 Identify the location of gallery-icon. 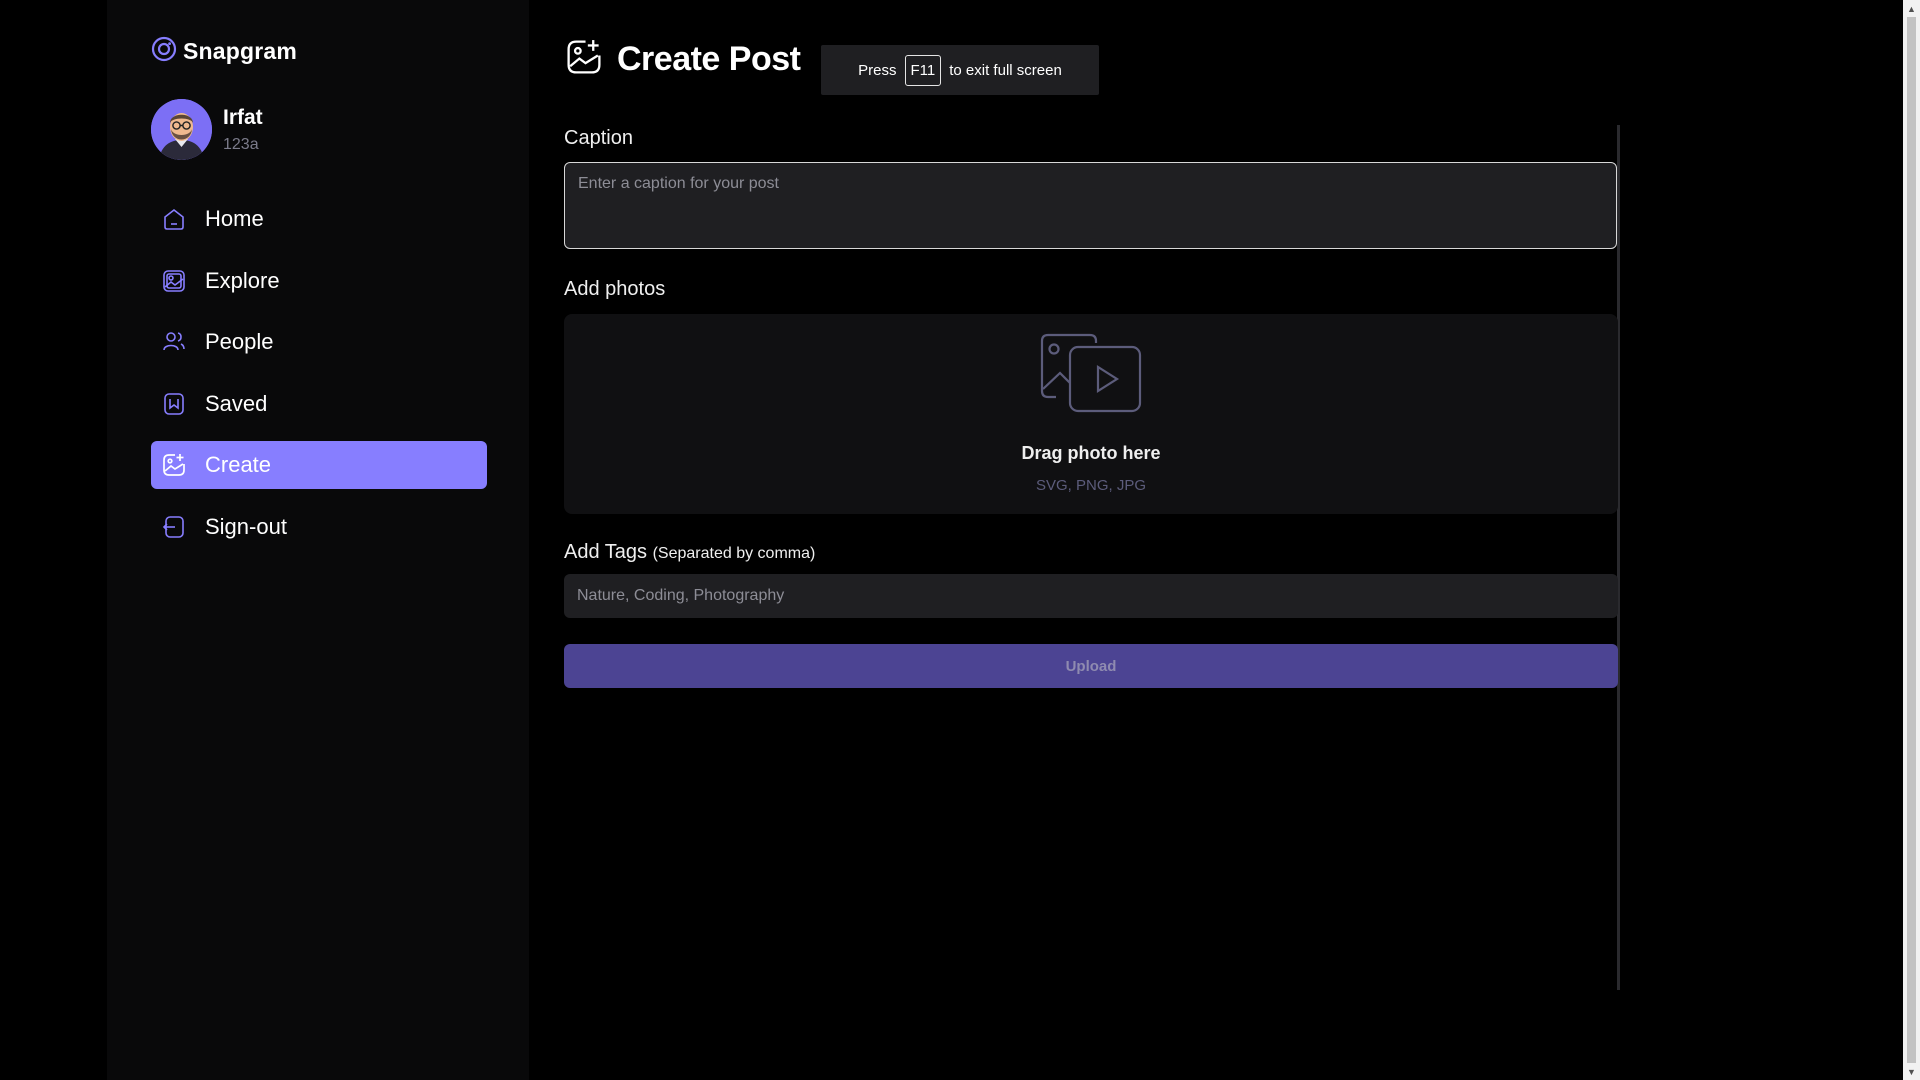
(174, 281).